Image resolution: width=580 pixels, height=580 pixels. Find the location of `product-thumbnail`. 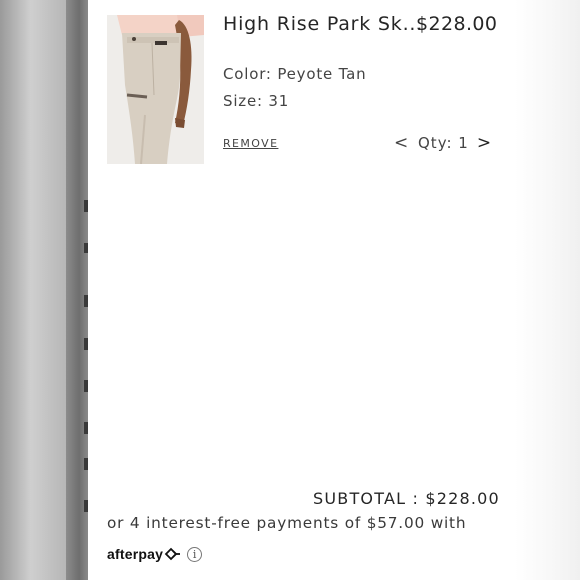

product-thumbnail is located at coordinates (155, 89).